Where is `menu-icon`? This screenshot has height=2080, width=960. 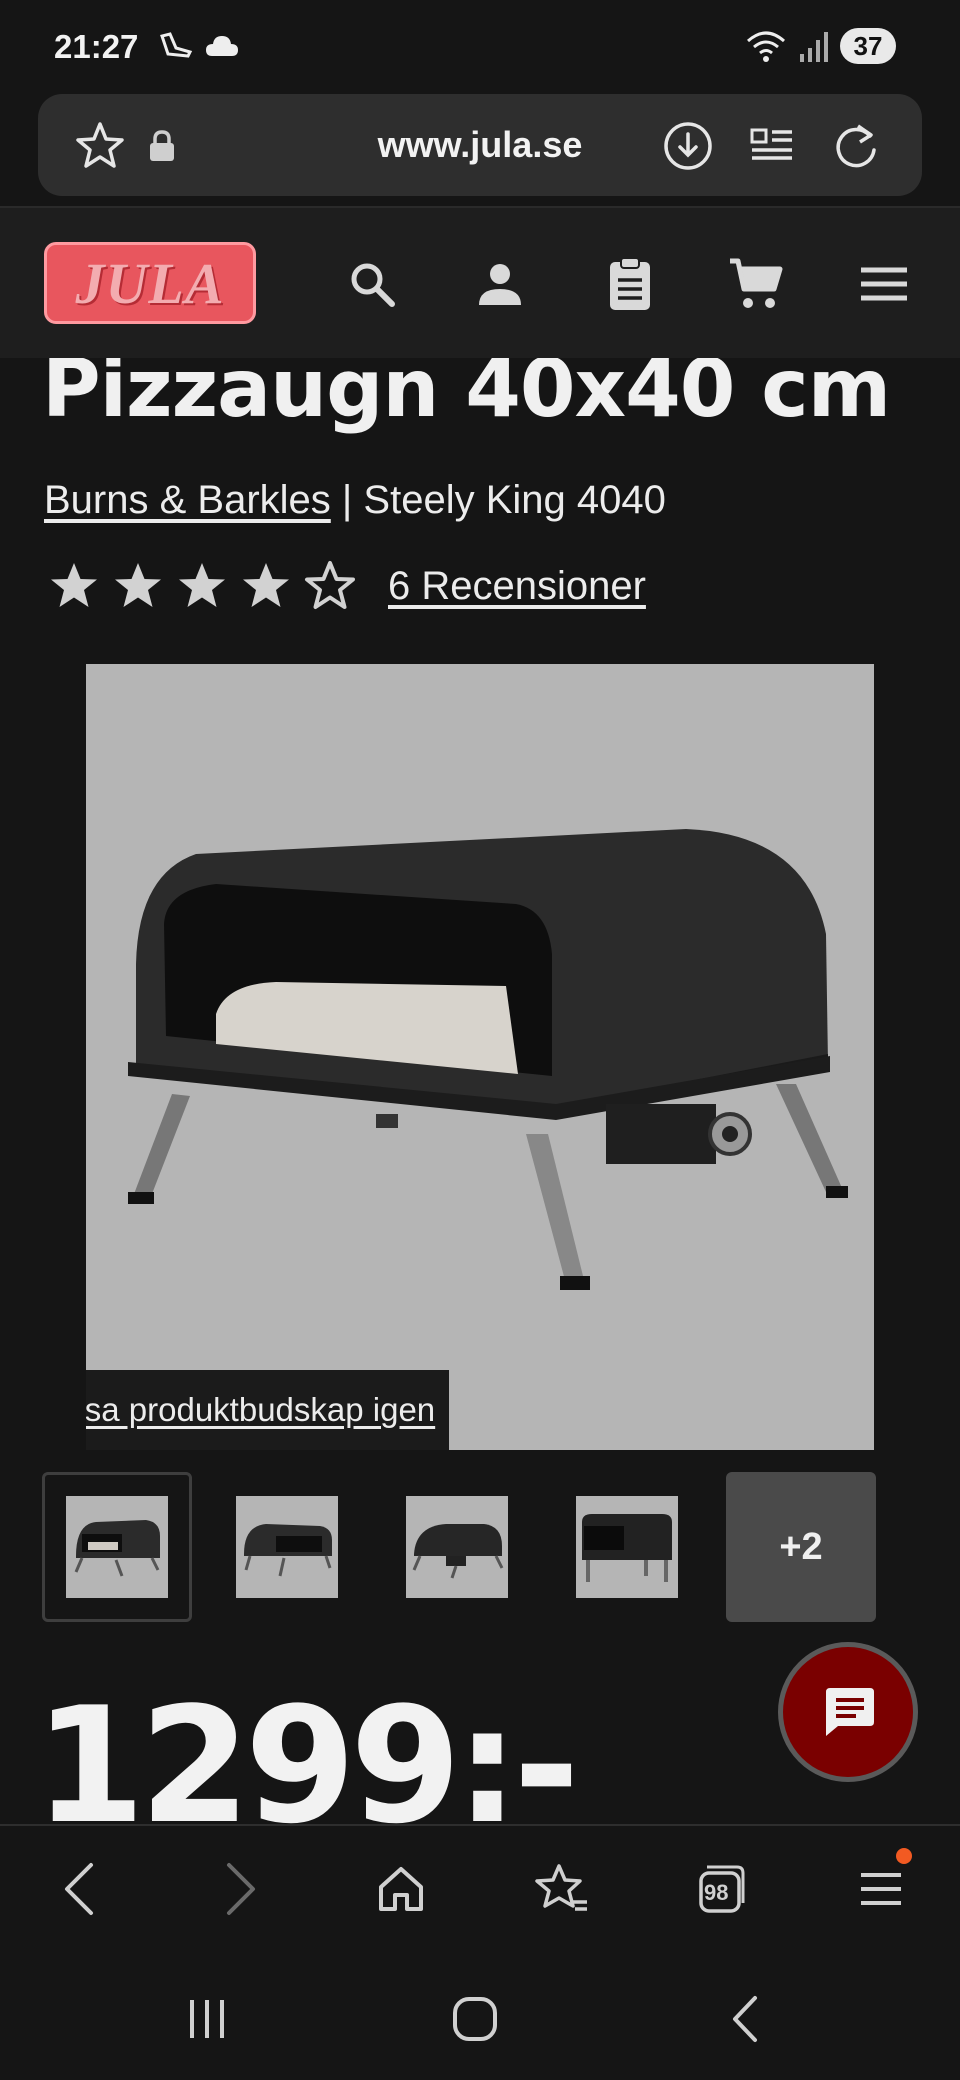
menu-icon is located at coordinates (884, 284).